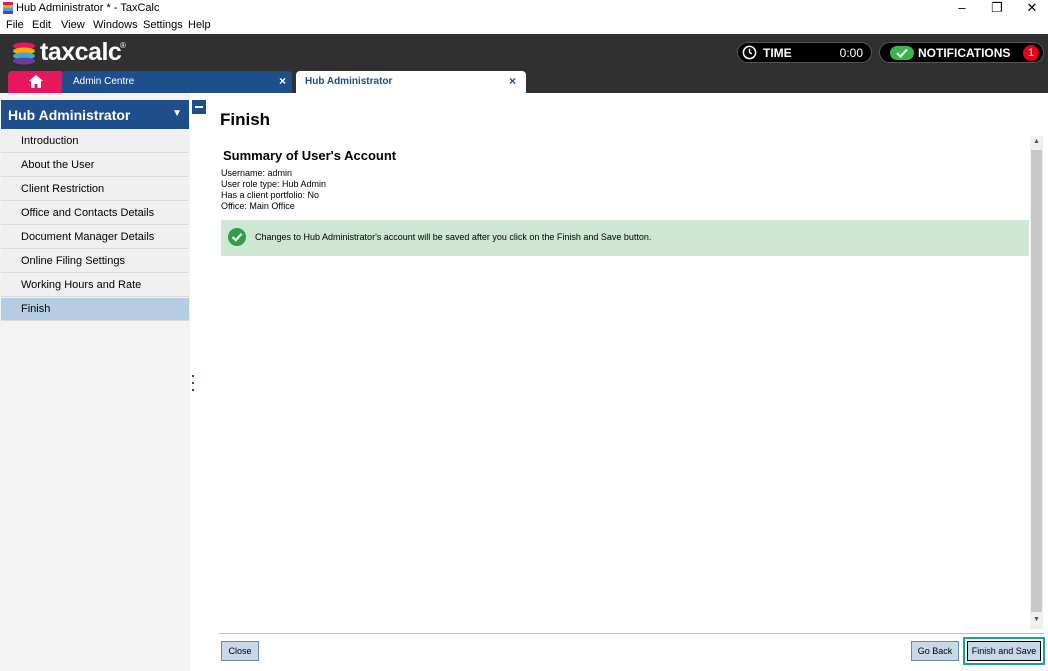 The height and width of the screenshot is (671, 1048). I want to click on tab-hub-administrator-label: Hub Administrator, so click(349, 81).